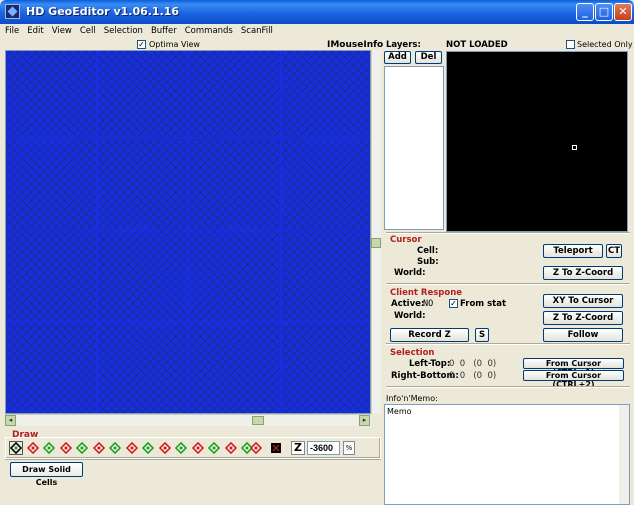 This screenshot has height=505, width=634. Describe the element at coordinates (12, 31) in the screenshot. I see `menu-file: File` at that location.